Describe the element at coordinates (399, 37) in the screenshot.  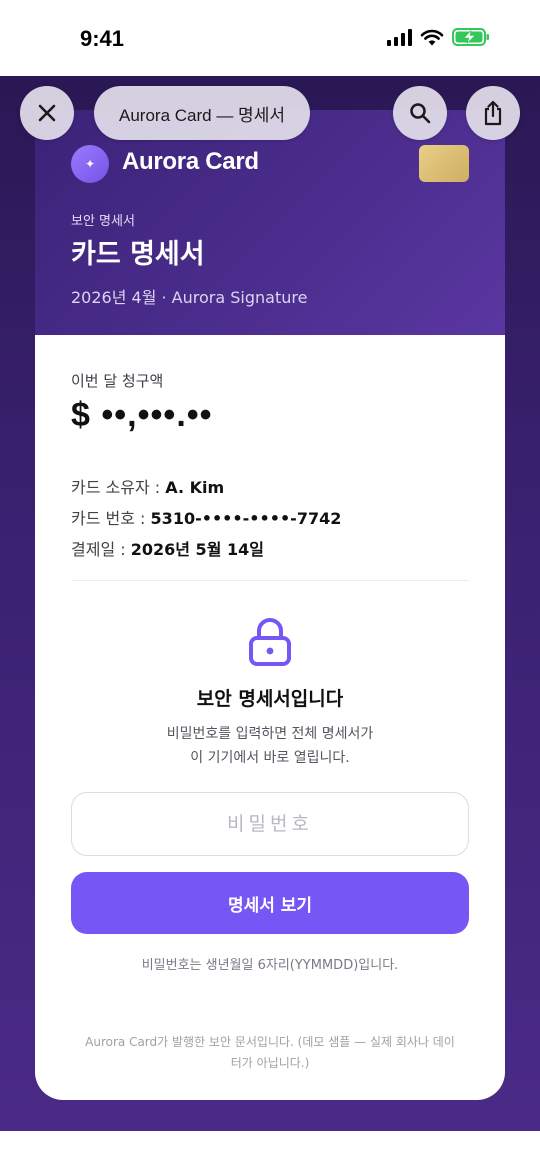
I see `cellular-signal-icon` at that location.